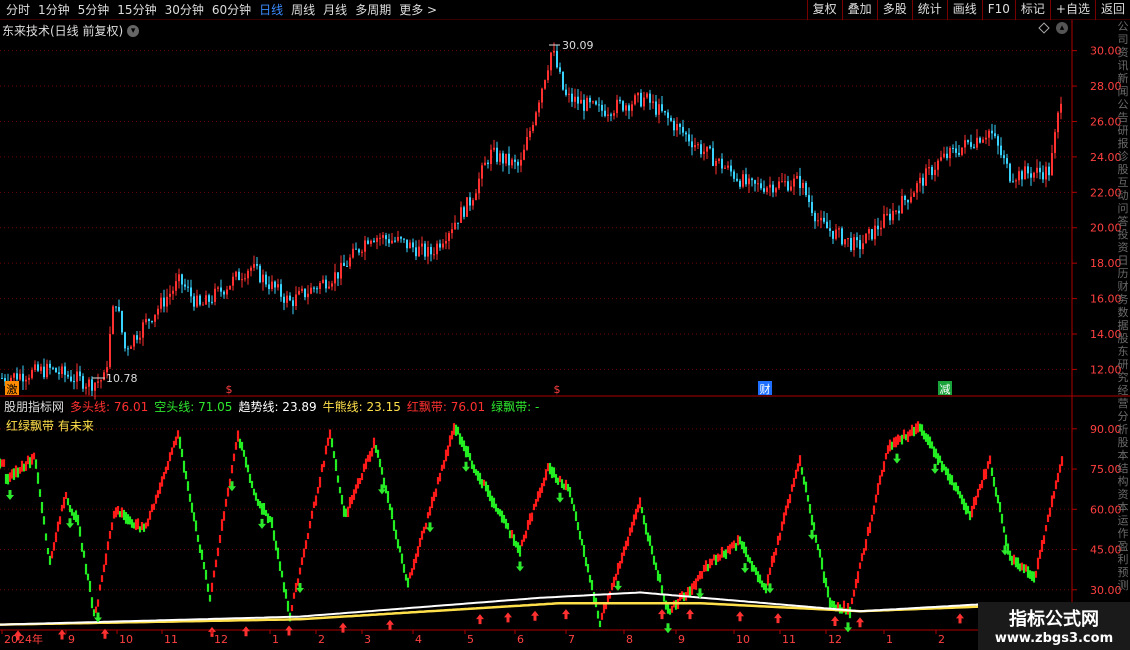 The image size is (1130, 650). I want to click on high-price-label: 30.09, so click(578, 45).